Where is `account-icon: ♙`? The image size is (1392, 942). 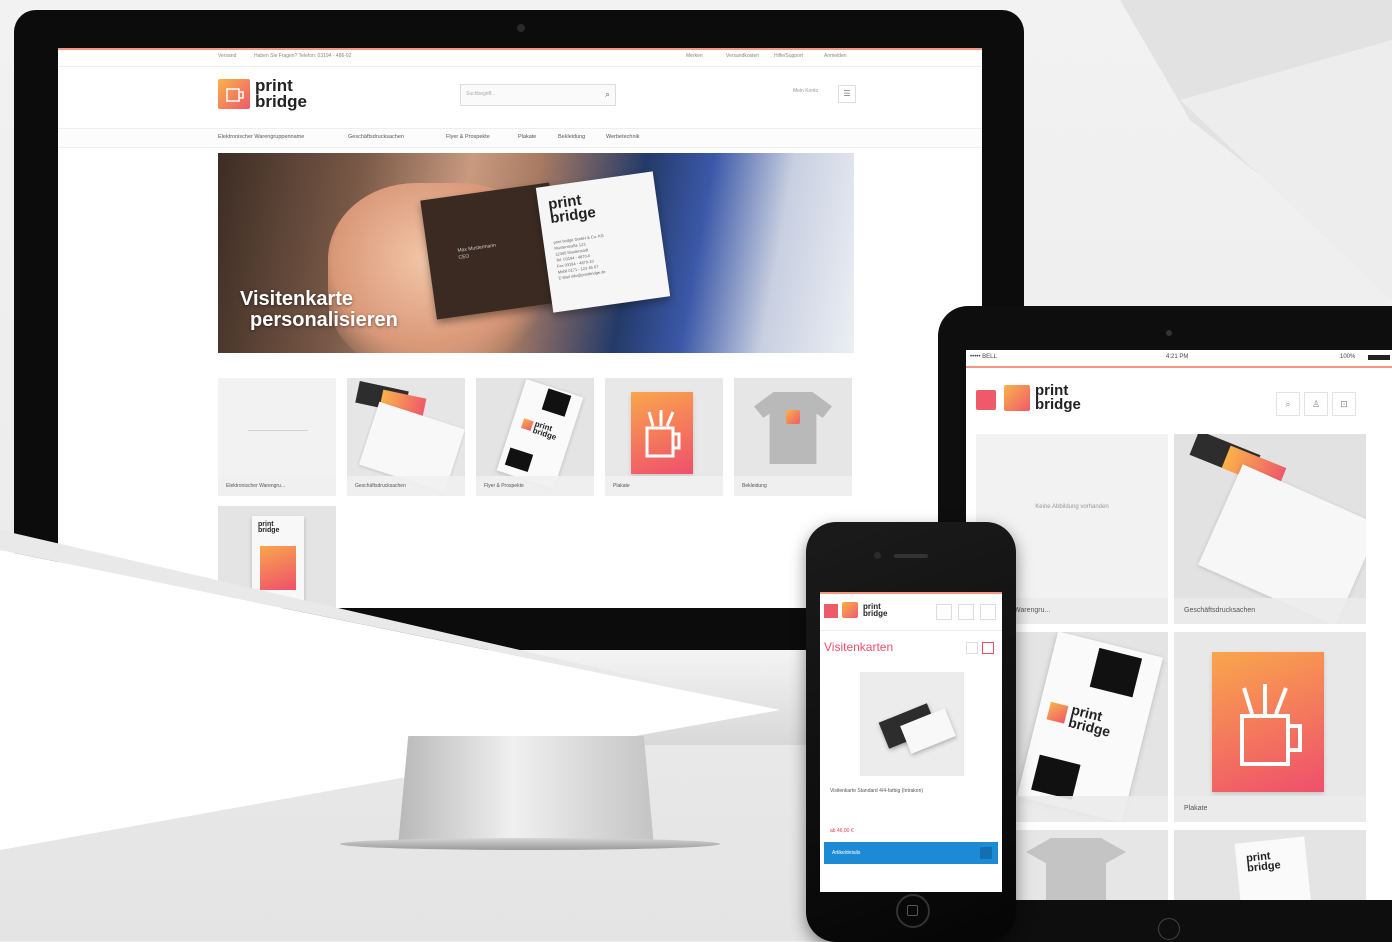 account-icon: ♙ is located at coordinates (1316, 404).